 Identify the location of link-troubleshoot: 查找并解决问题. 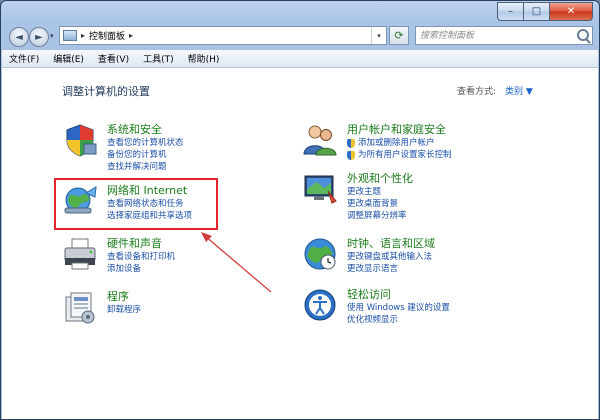
(145, 167).